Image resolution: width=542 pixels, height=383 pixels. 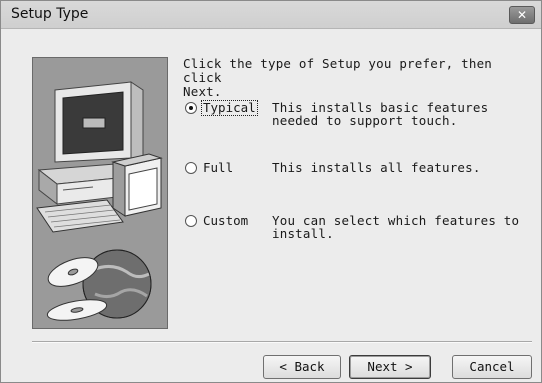 I want to click on computer-disc-globe-illustration, so click(x=99, y=201).